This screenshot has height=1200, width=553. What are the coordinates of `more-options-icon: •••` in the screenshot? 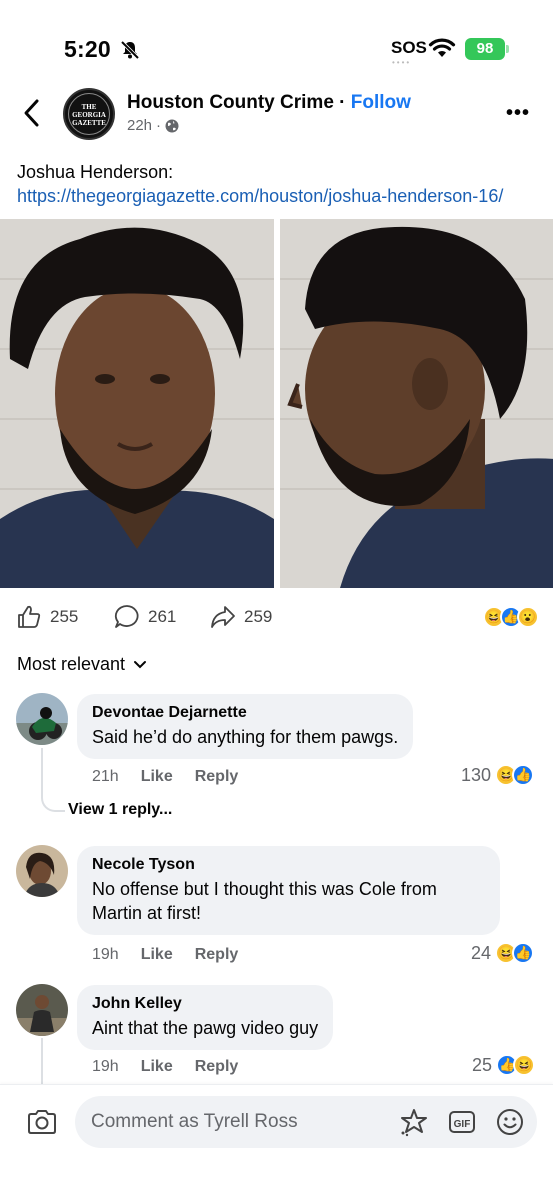 It's located at (518, 113).